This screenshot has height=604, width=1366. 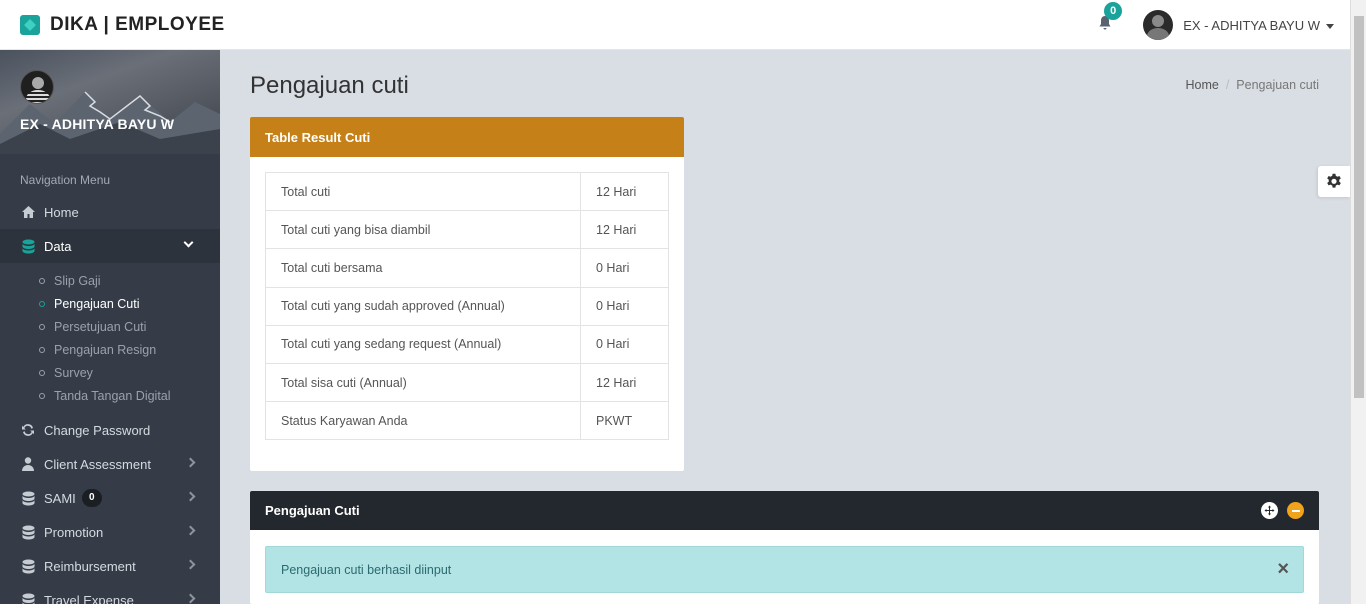 I want to click on header-right: 0 EX - ADHITYA BAYU W, so click(x=1215, y=25).